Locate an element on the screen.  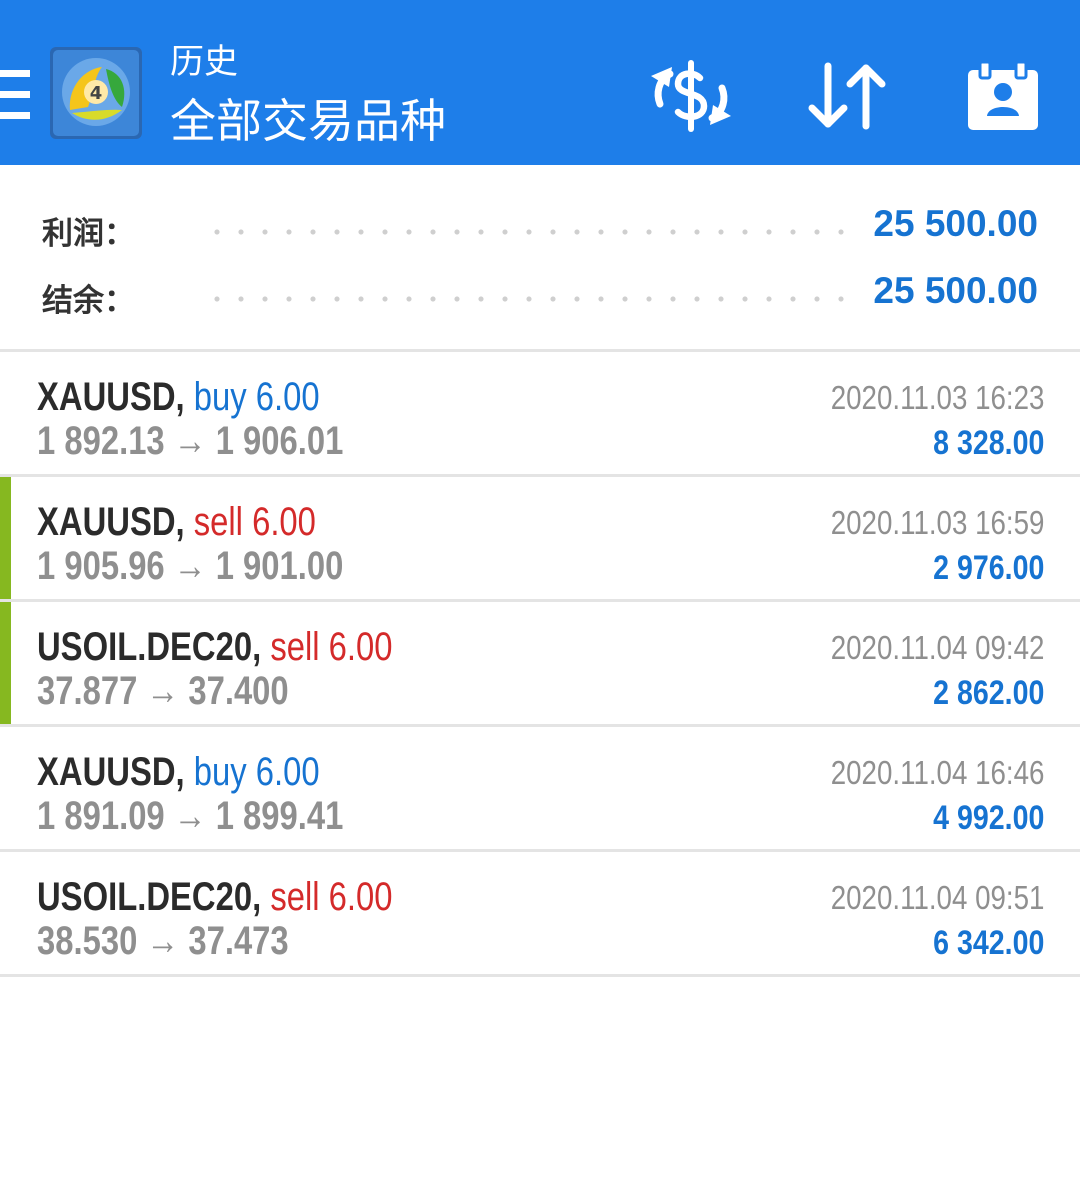
account-icon is located at coordinates (1003, 96).